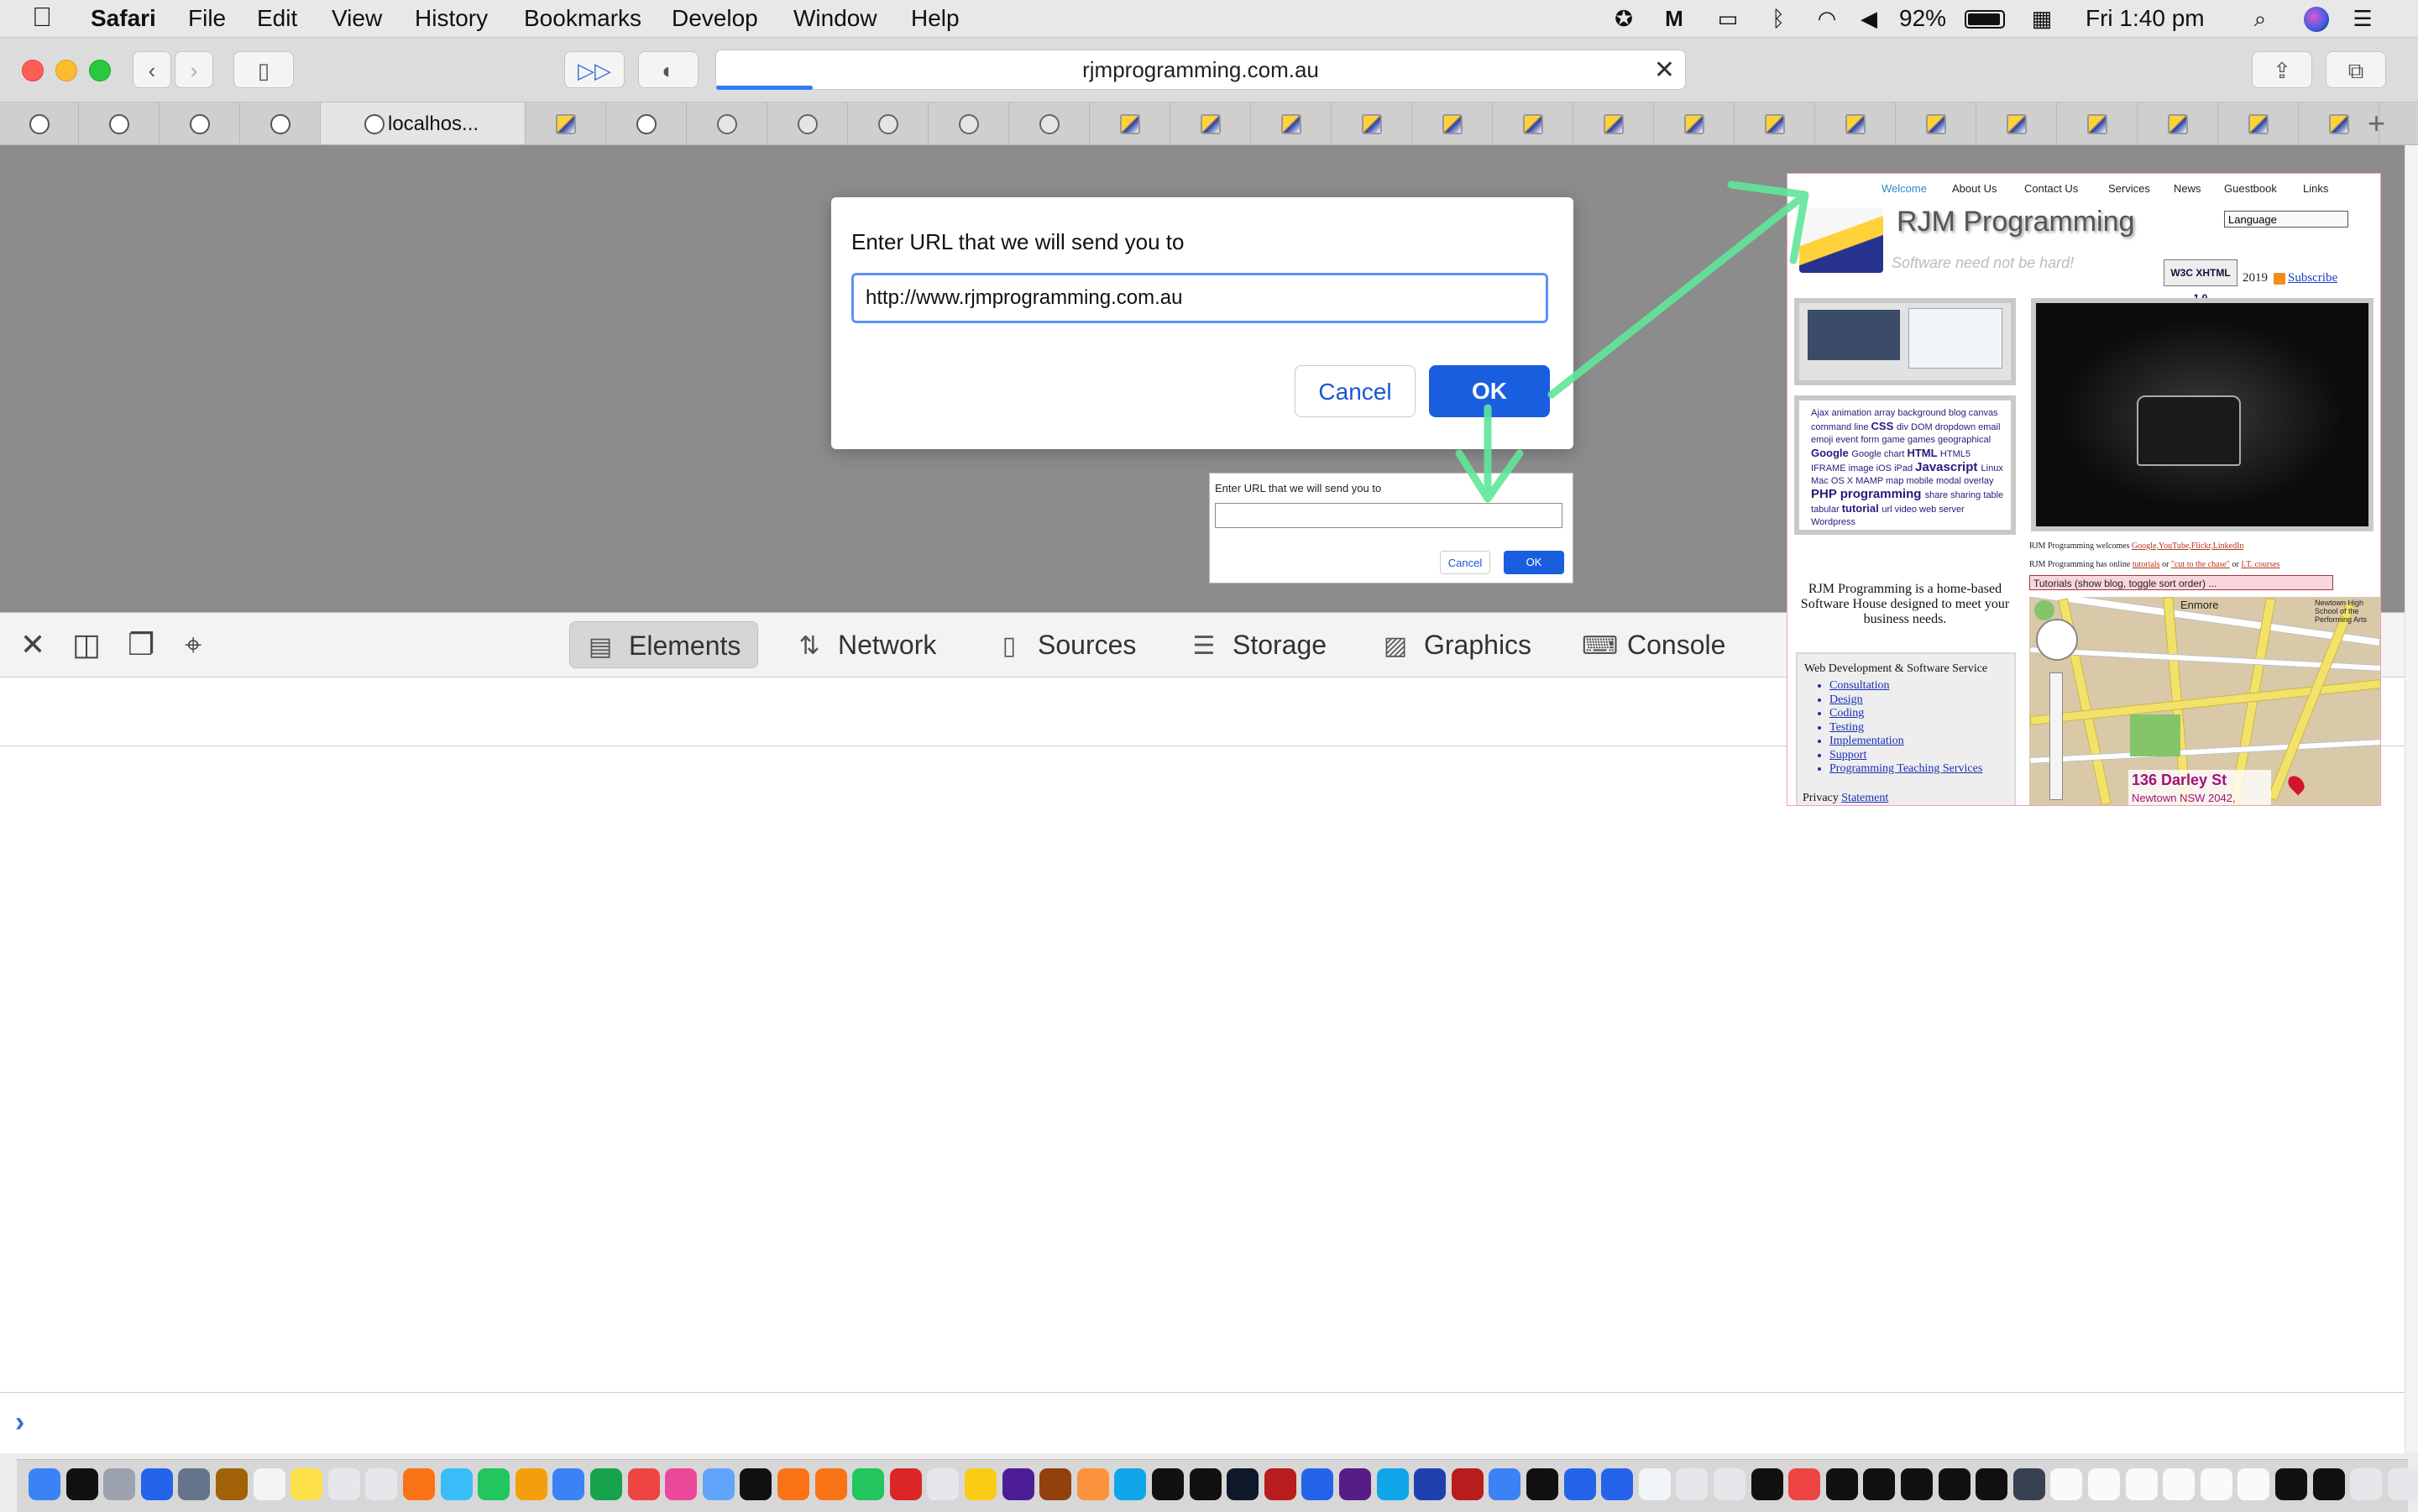 The height and width of the screenshot is (1512, 2418). Describe the element at coordinates (1455, 644) in the screenshot. I see `tab-graphics: ▨ Graphics` at that location.